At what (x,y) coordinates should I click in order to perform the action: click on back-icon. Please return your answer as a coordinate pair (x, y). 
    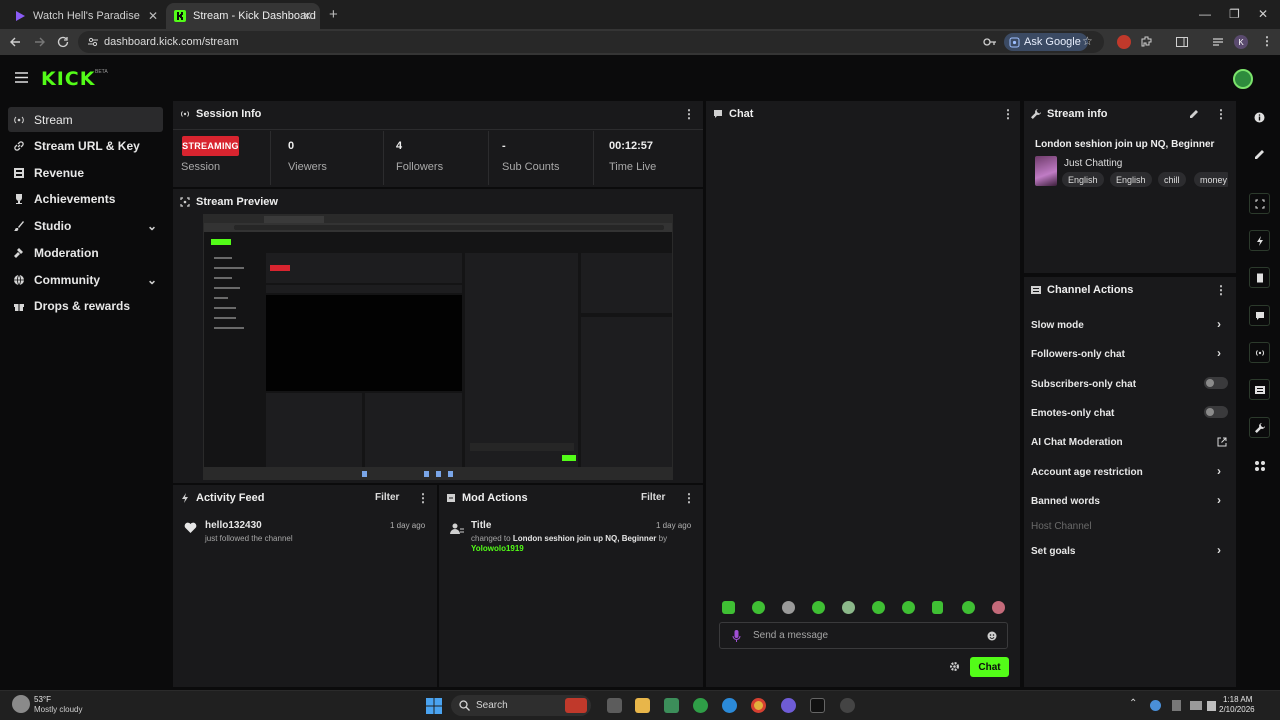
    Looking at the image, I should click on (15, 42).